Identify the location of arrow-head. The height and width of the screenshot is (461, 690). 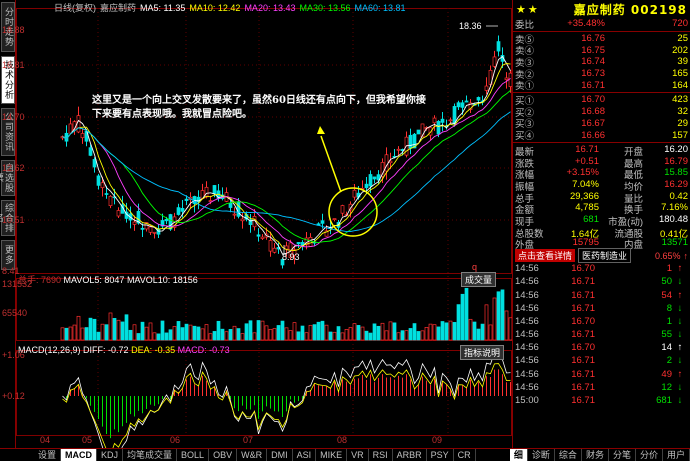
(321, 130).